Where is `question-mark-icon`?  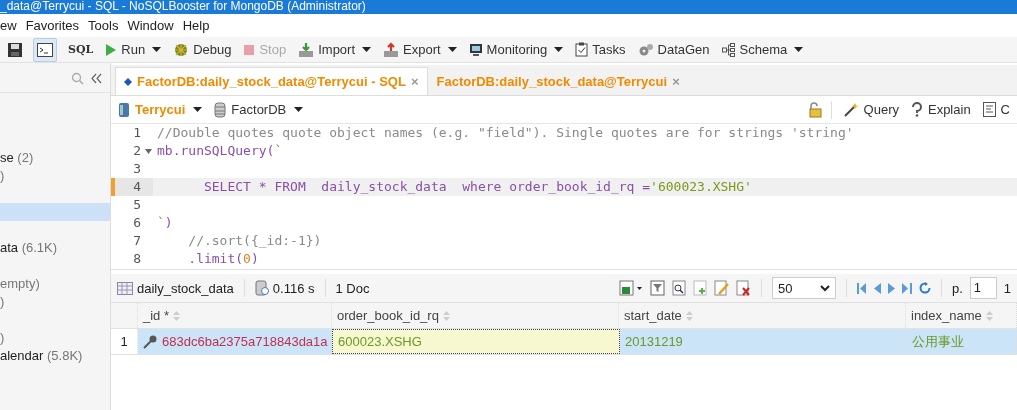 question-mark-icon is located at coordinates (916, 109).